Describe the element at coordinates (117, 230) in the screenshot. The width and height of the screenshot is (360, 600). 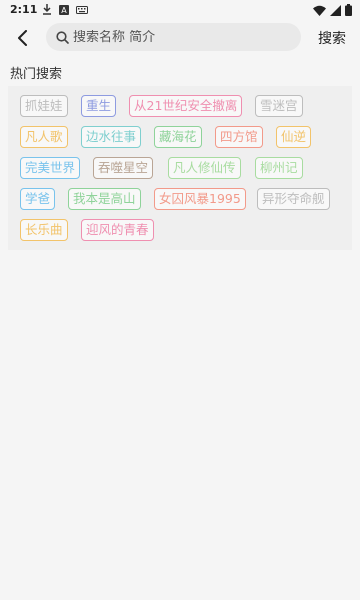
I see `hot-tag: 迎风的青春` at that location.